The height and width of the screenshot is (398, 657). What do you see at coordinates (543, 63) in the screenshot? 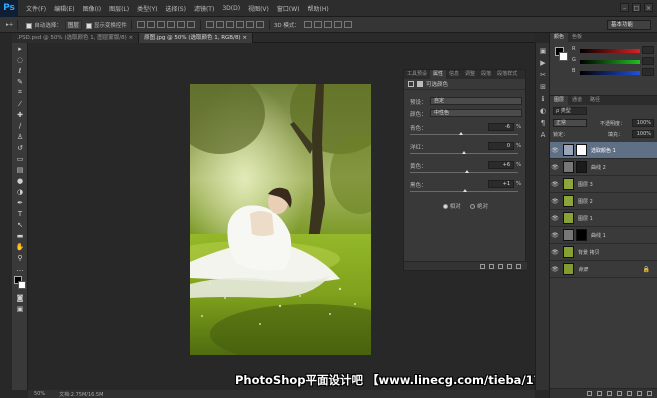
I see `actions-icon: ▶` at bounding box center [543, 63].